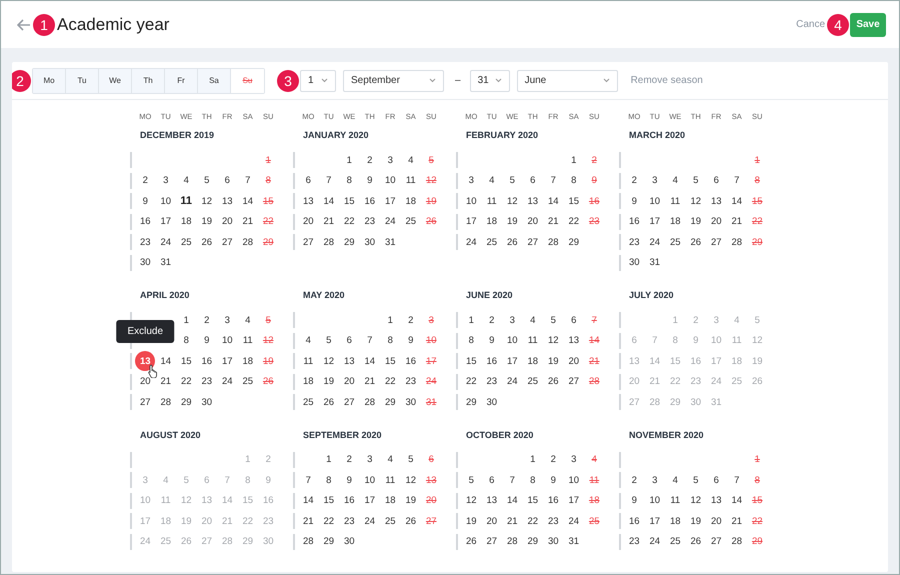  What do you see at coordinates (431, 402) in the screenshot?
I see `calendar-day: 31` at bounding box center [431, 402].